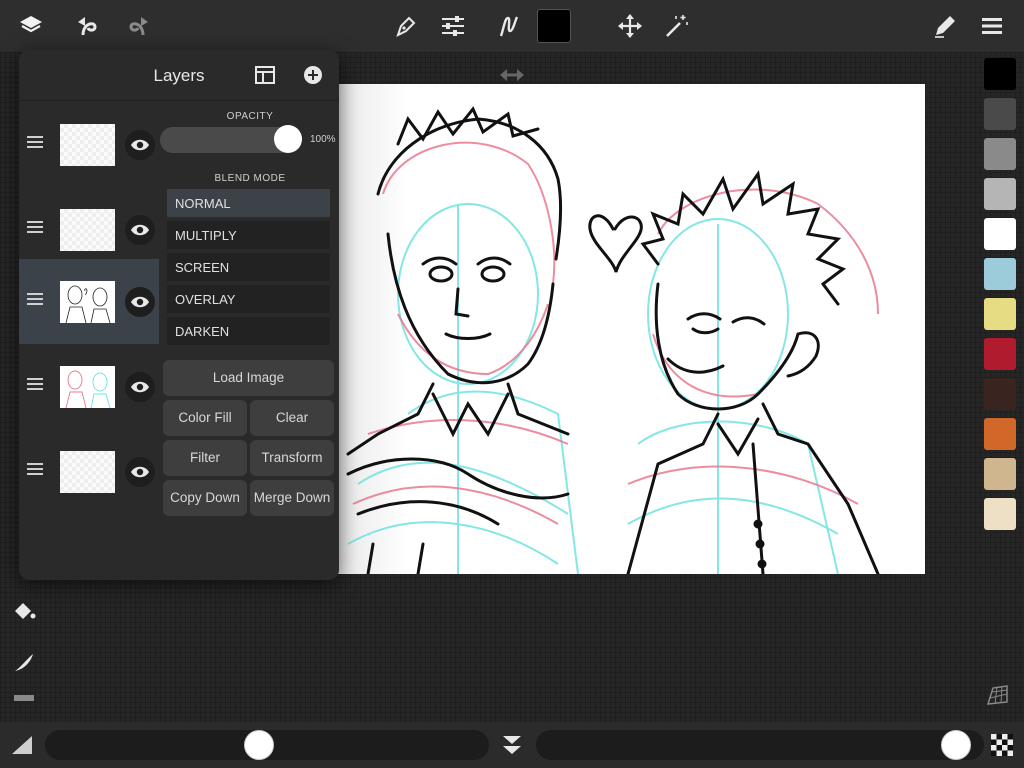 The height and width of the screenshot is (768, 1024). I want to click on layers-icon, so click(31, 26).